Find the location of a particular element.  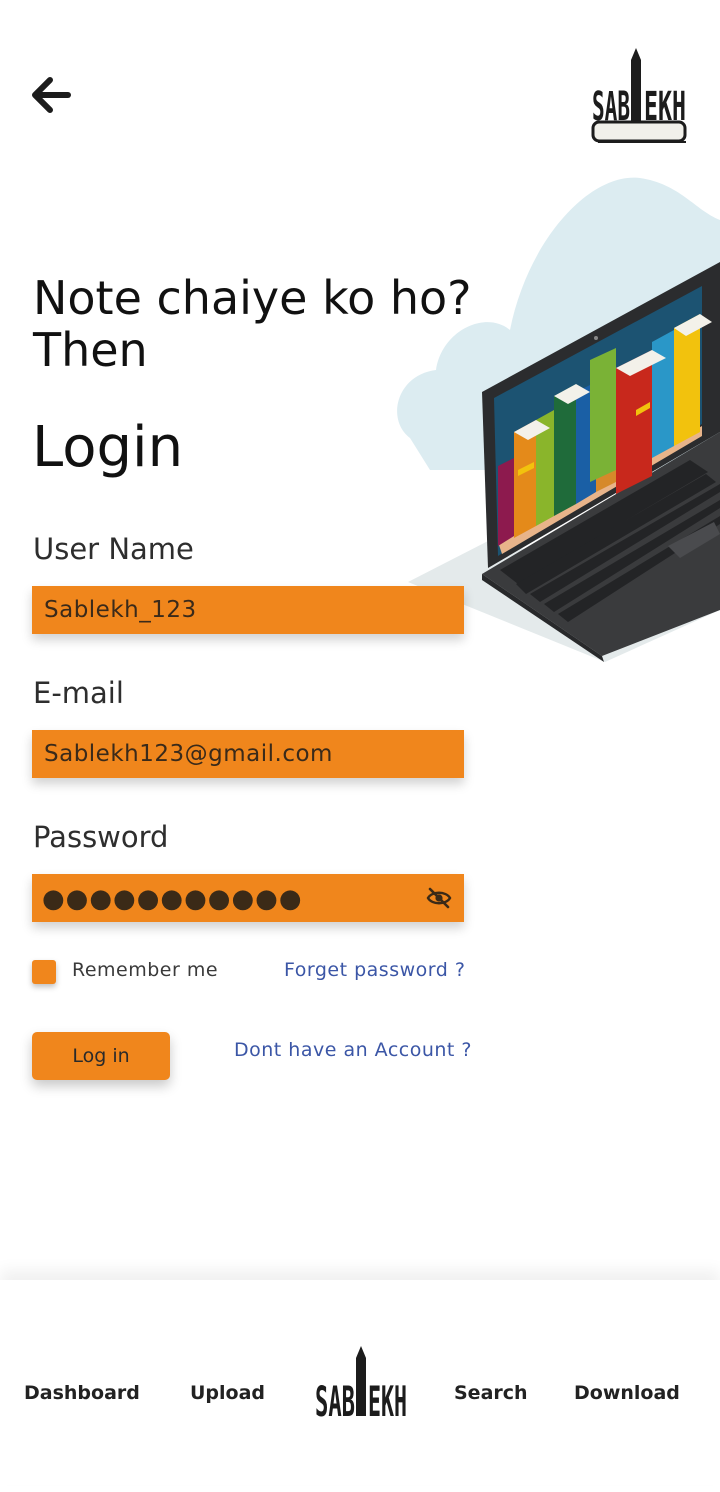

email-input is located at coordinates (248, 754).